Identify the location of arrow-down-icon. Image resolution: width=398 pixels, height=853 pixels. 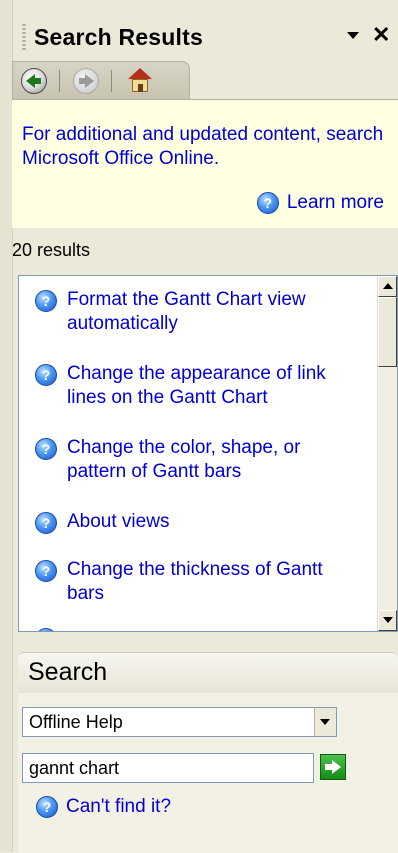
(388, 620).